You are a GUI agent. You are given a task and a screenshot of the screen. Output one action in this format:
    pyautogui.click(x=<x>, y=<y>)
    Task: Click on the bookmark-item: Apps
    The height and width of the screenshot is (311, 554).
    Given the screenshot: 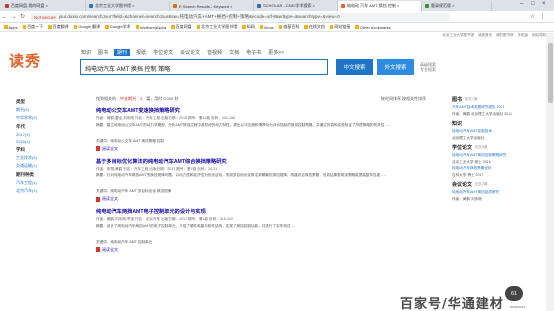 What is the action you would take?
    pyautogui.click(x=11, y=27)
    